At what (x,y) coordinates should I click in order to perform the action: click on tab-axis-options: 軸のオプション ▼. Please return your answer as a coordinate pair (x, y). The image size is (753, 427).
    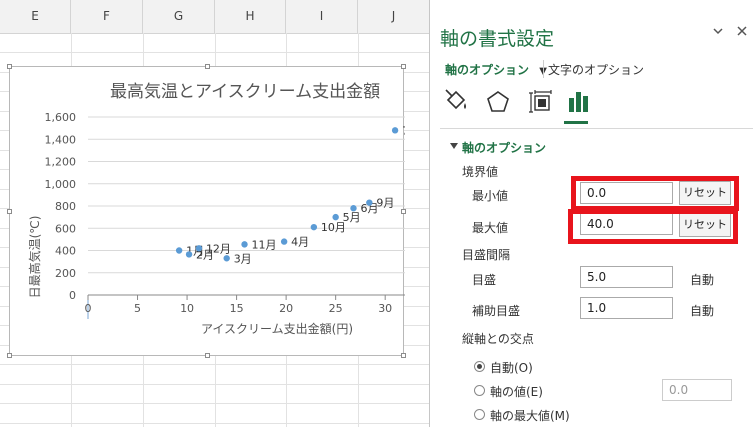
    Looking at the image, I should click on (496, 69).